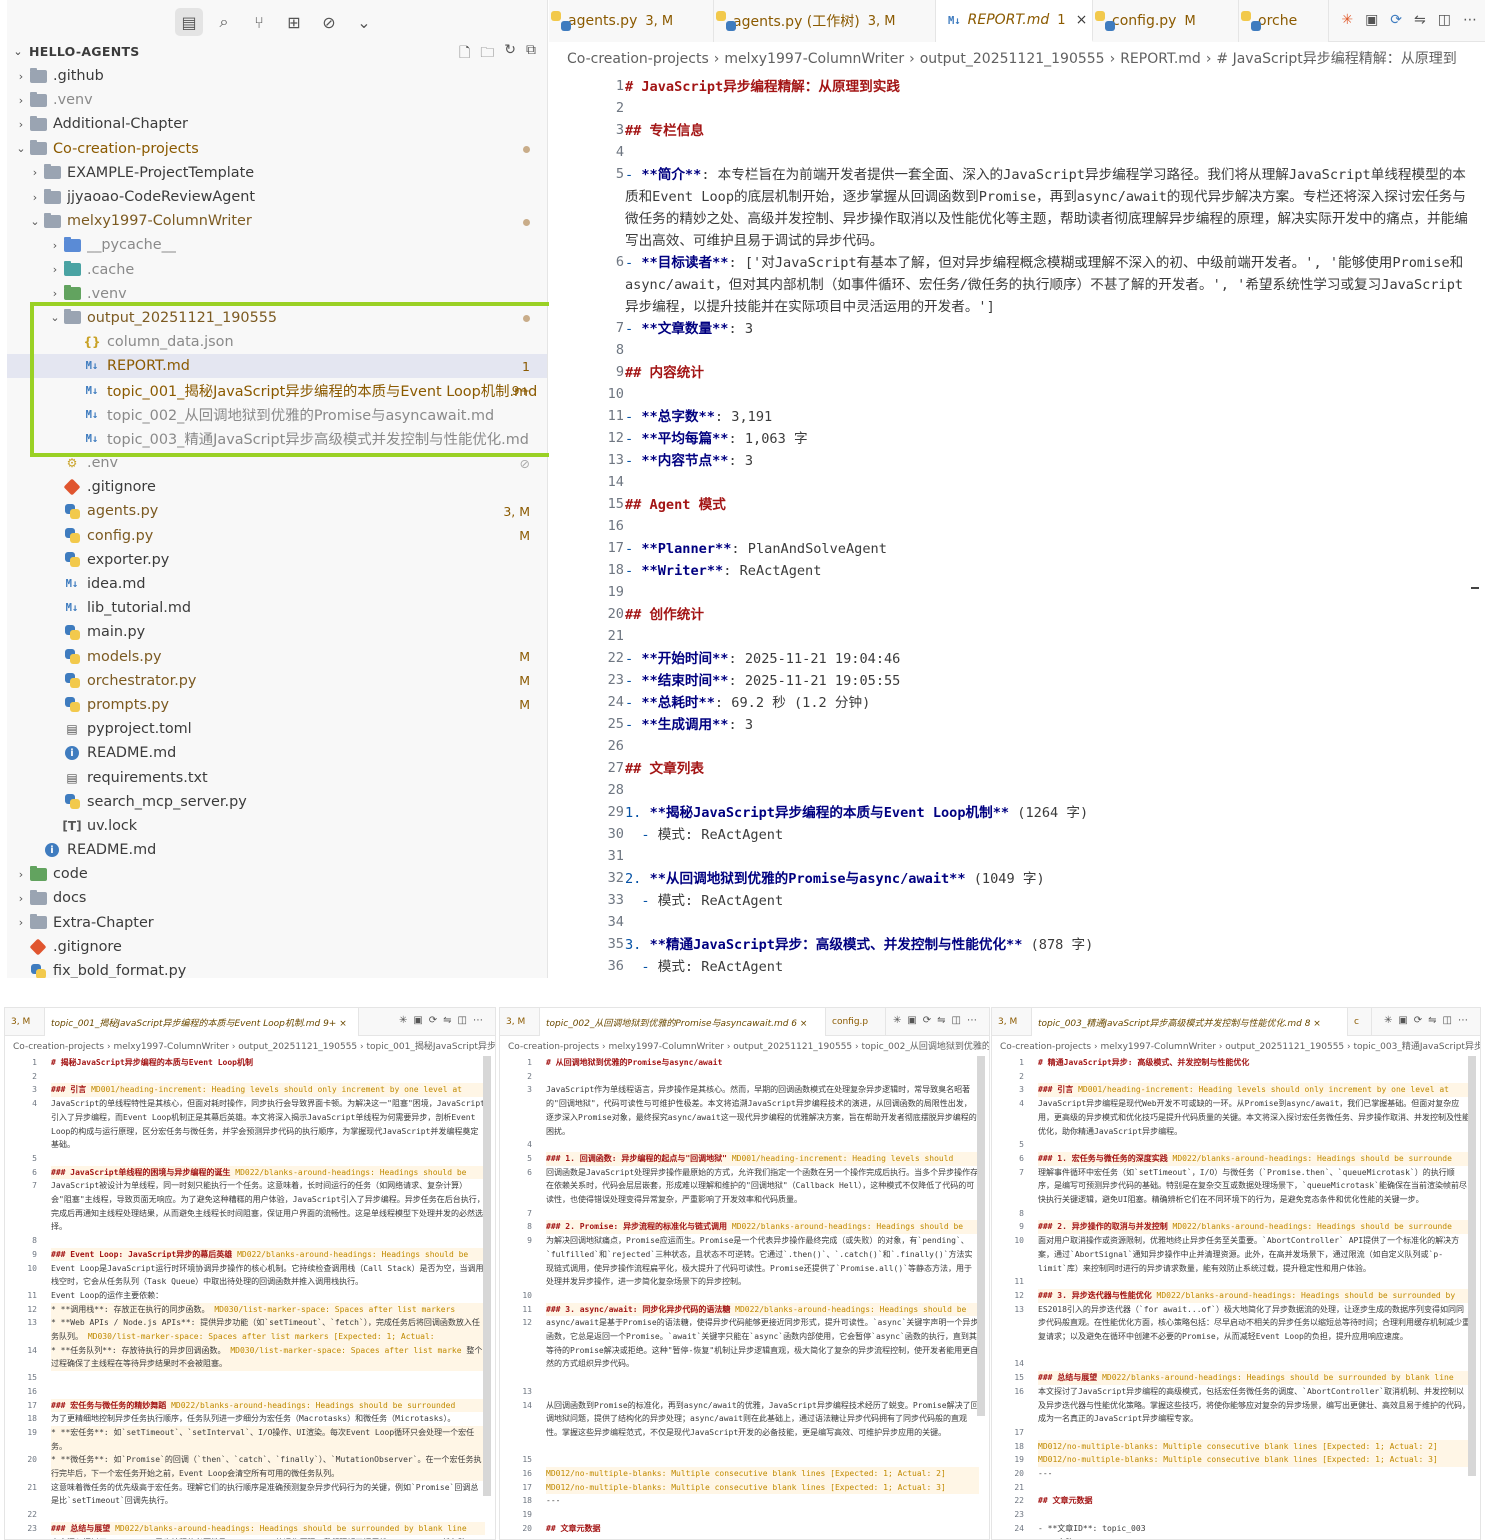  I want to click on mini-tab: 3, M, so click(25, 1022).